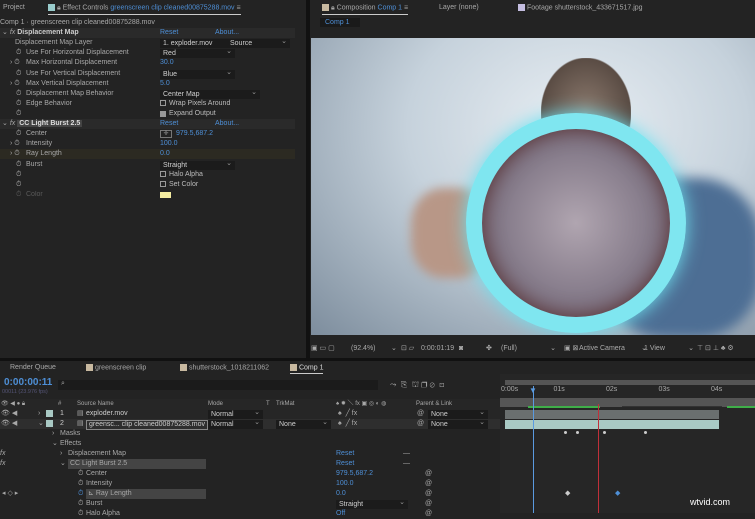  What do you see at coordinates (580, 7) in the screenshot?
I see `tab-footage: Footage shutterstock_433671517.jpg` at bounding box center [580, 7].